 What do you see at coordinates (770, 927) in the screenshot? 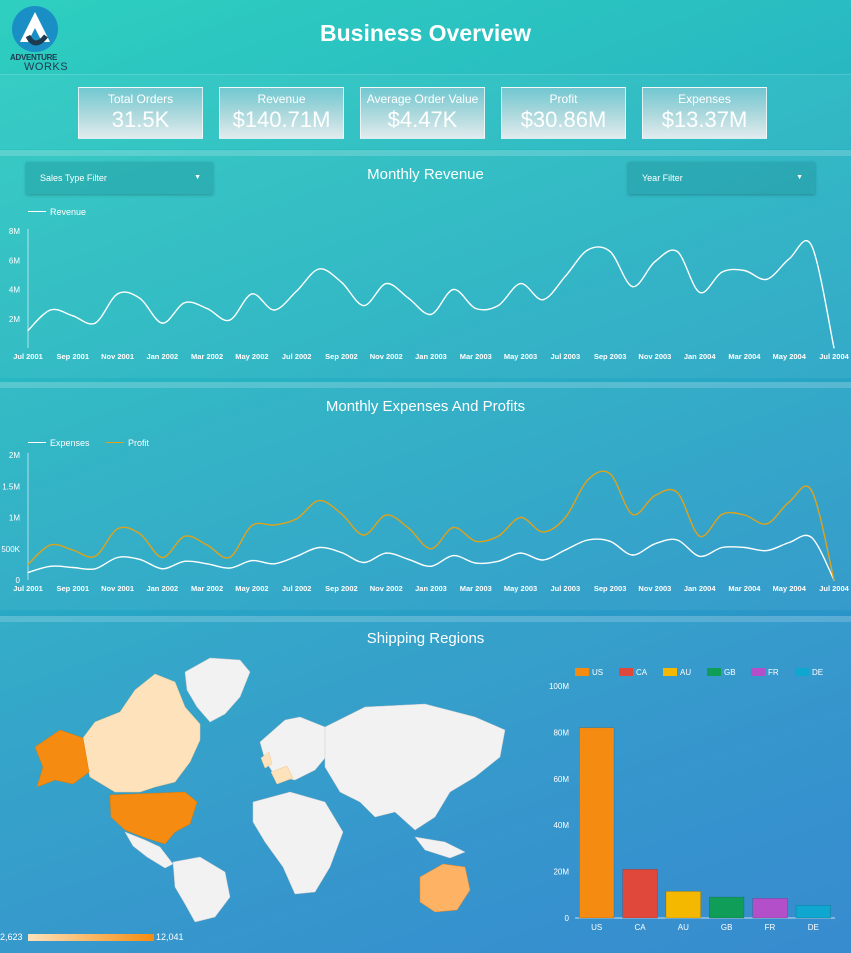
I see `x-tick-label: FR` at bounding box center [770, 927].